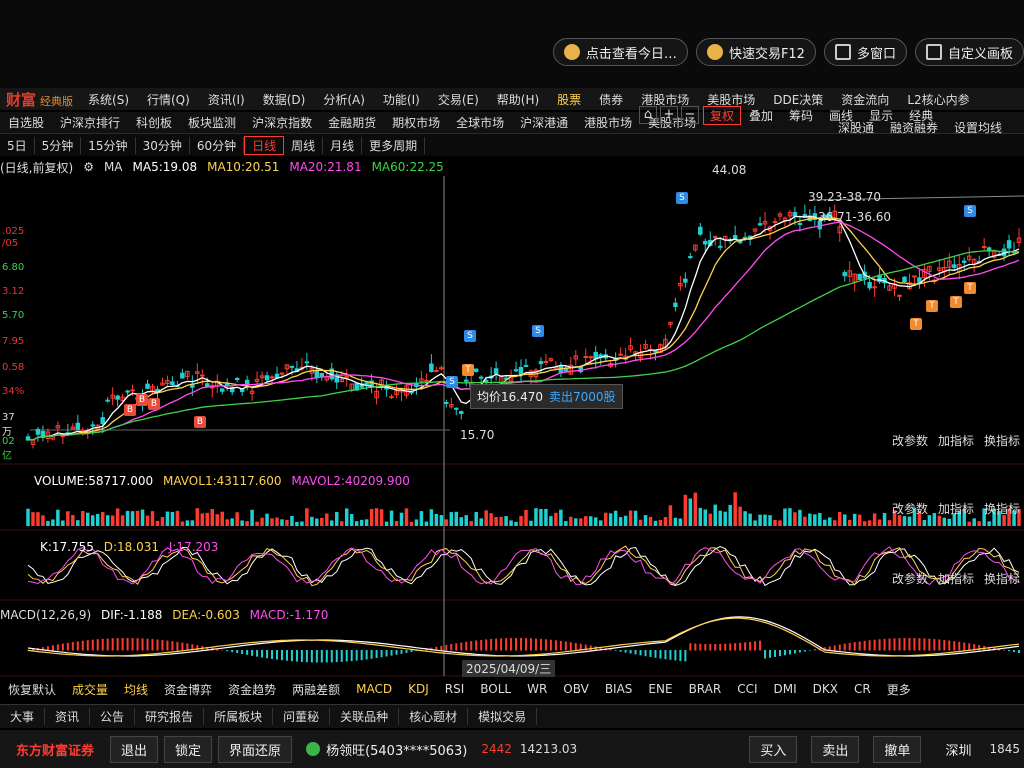 The width and height of the screenshot is (1024, 768). What do you see at coordinates (239, 716) in the screenshot?
I see `info-tab-sectors: 所属板块` at bounding box center [239, 716].